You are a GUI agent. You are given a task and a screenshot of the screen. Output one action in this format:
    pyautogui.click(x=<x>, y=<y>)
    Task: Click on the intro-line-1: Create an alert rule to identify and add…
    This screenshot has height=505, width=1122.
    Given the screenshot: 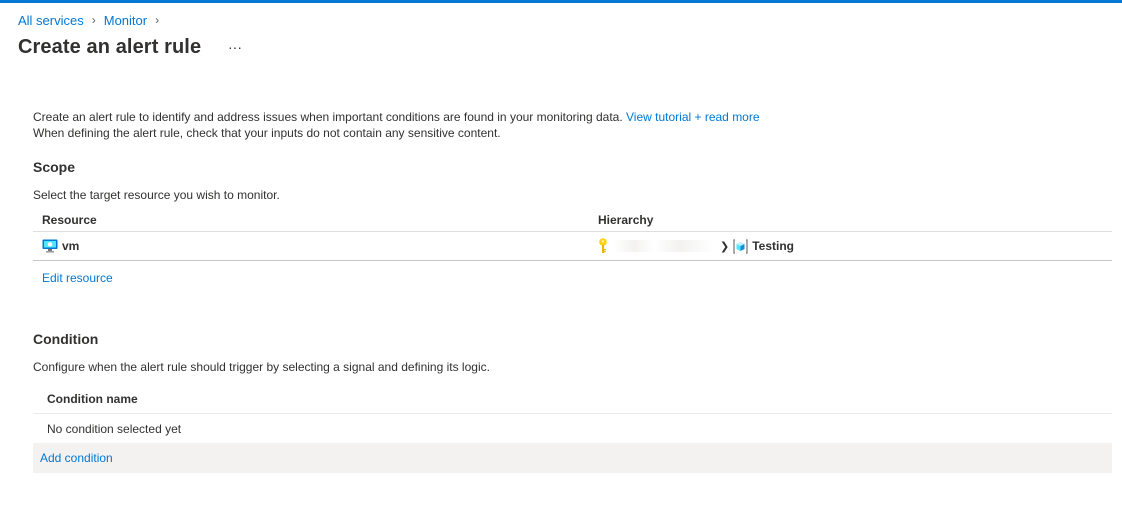 What is the action you would take?
    pyautogui.click(x=328, y=117)
    